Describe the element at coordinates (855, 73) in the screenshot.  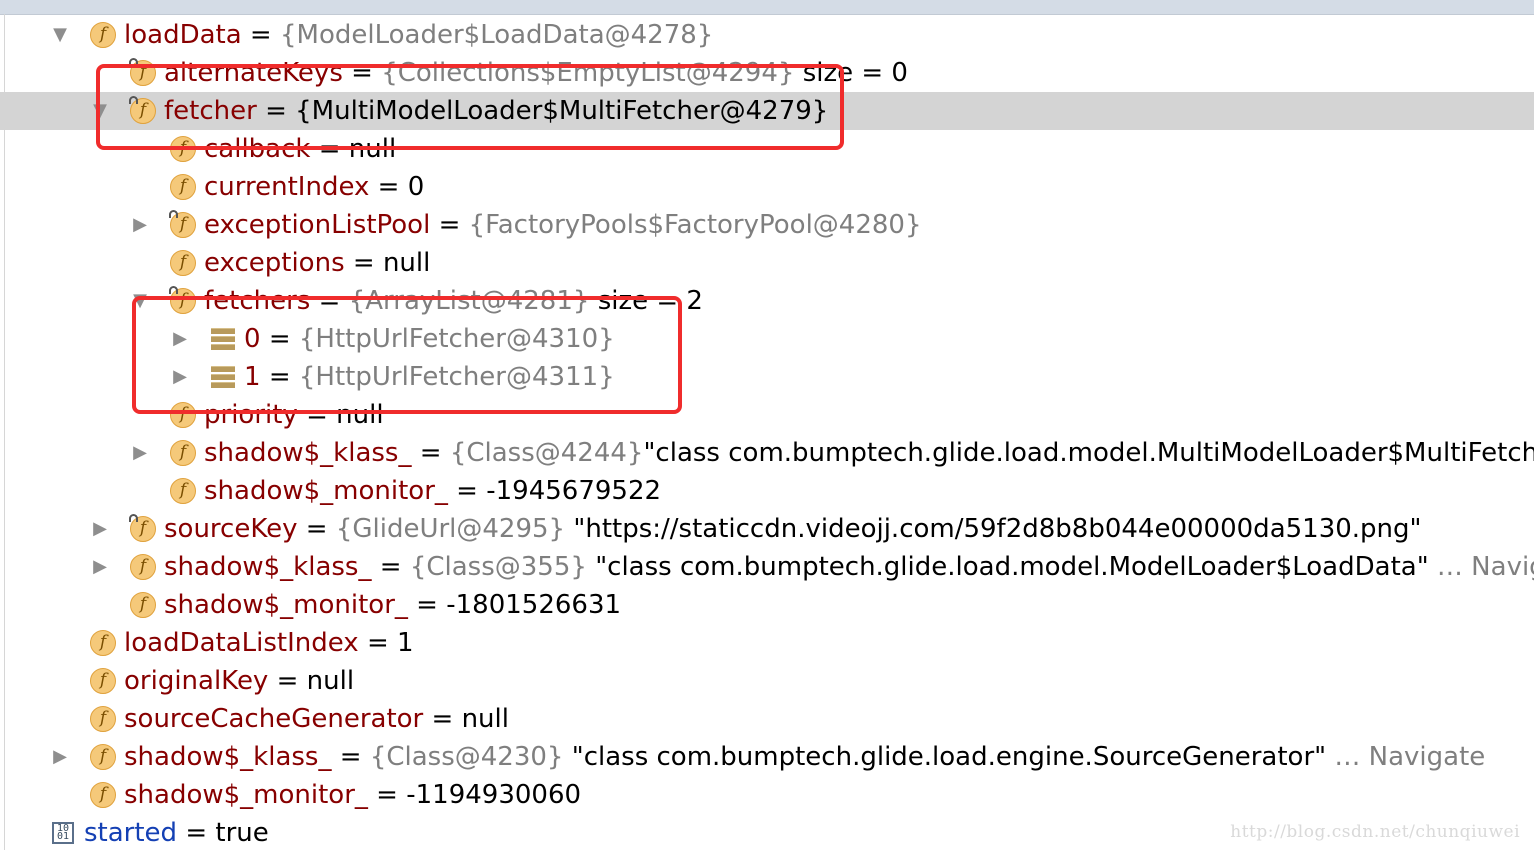
I see `variable-value: size = 0` at that location.